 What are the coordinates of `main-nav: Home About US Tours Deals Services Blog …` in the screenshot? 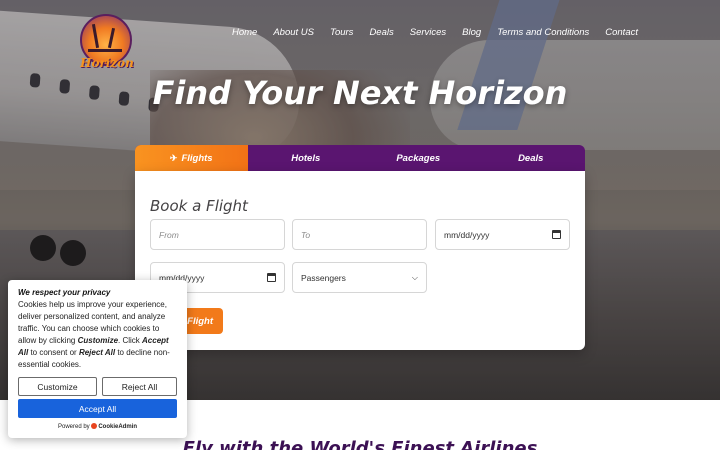 It's located at (435, 32).